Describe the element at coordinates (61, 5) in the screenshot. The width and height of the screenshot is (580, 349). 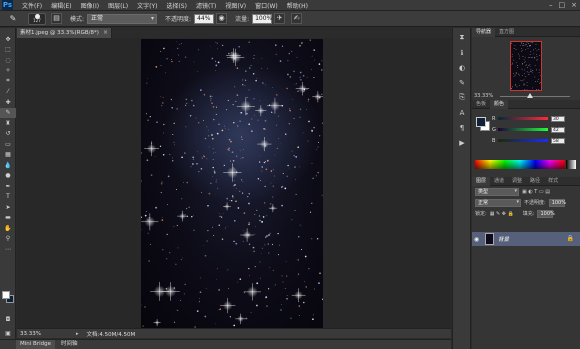
I see `menu-edit: 编辑(E)` at that location.